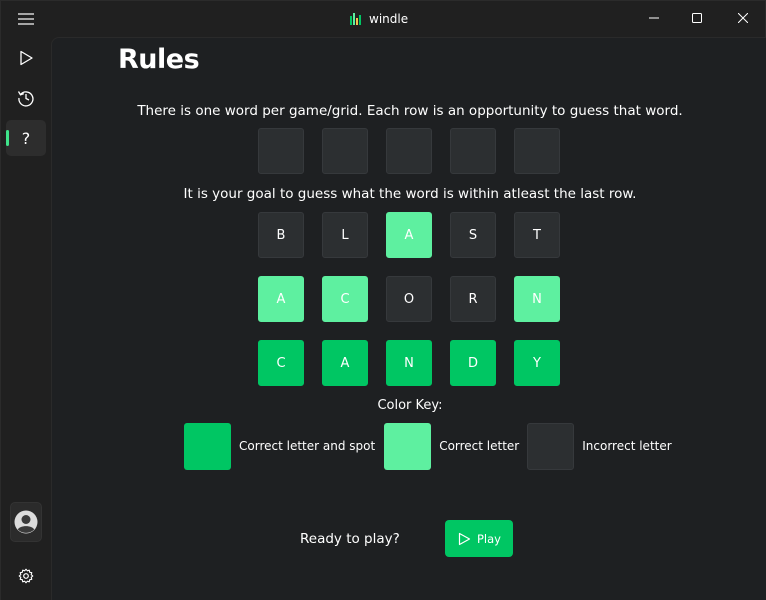 The image size is (766, 600). Describe the element at coordinates (551, 446) in the screenshot. I see `key-swatch-incorrect` at that location.